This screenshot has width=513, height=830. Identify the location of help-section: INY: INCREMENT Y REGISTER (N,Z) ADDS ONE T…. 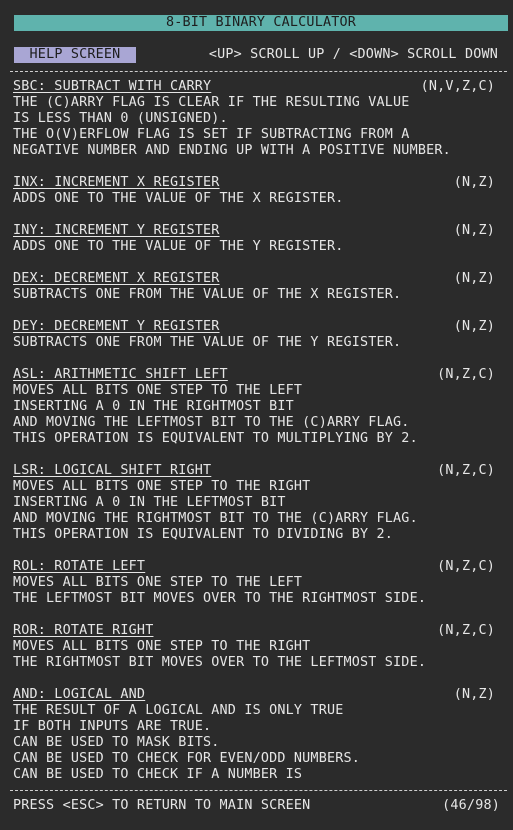
(258, 239).